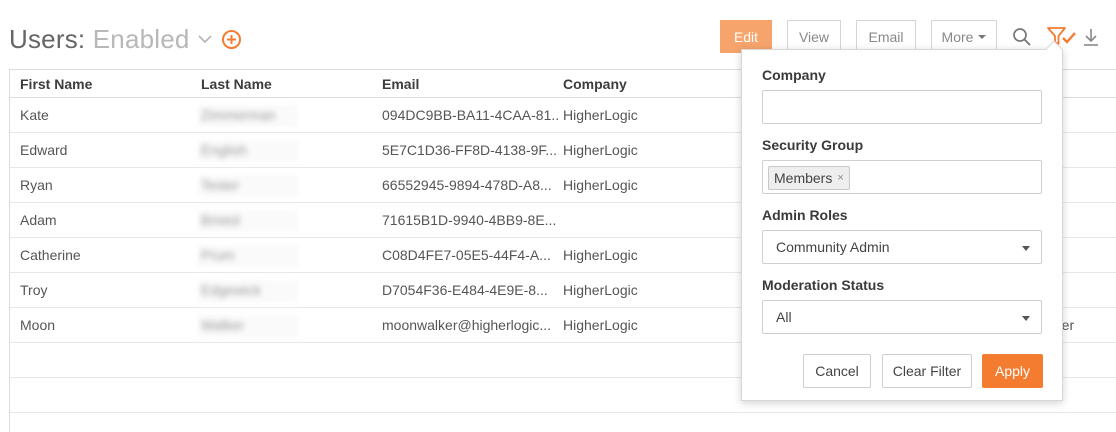 Image resolution: width=1116 pixels, height=432 pixels. I want to click on first-name-cell: Kate, so click(34, 115).